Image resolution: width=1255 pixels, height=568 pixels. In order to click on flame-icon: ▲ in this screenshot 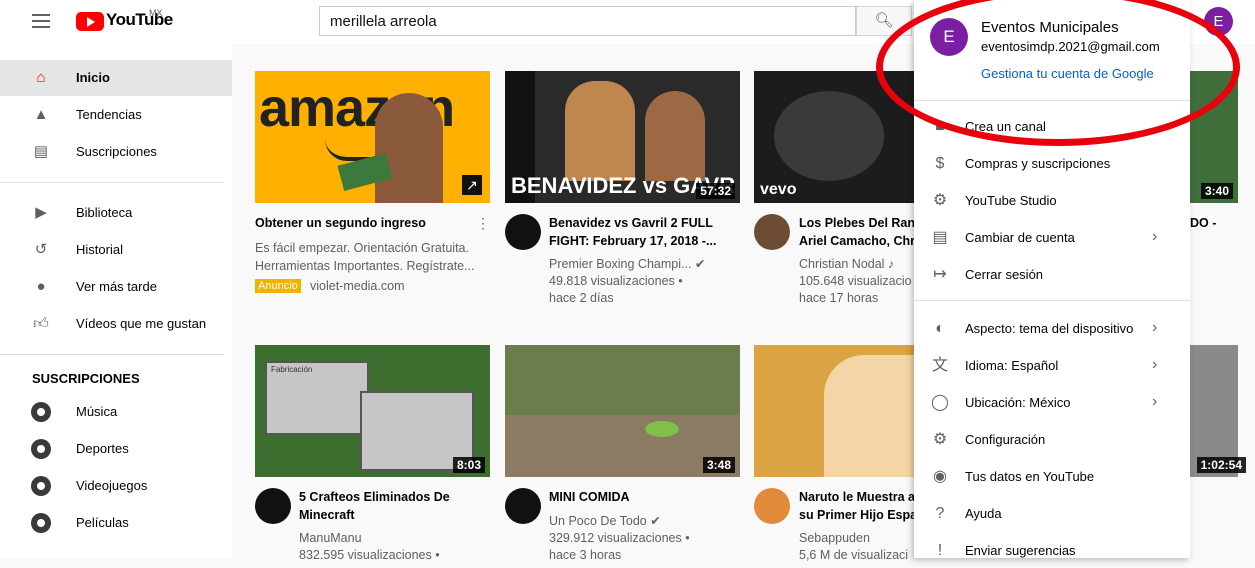, I will do `click(41, 114)`.